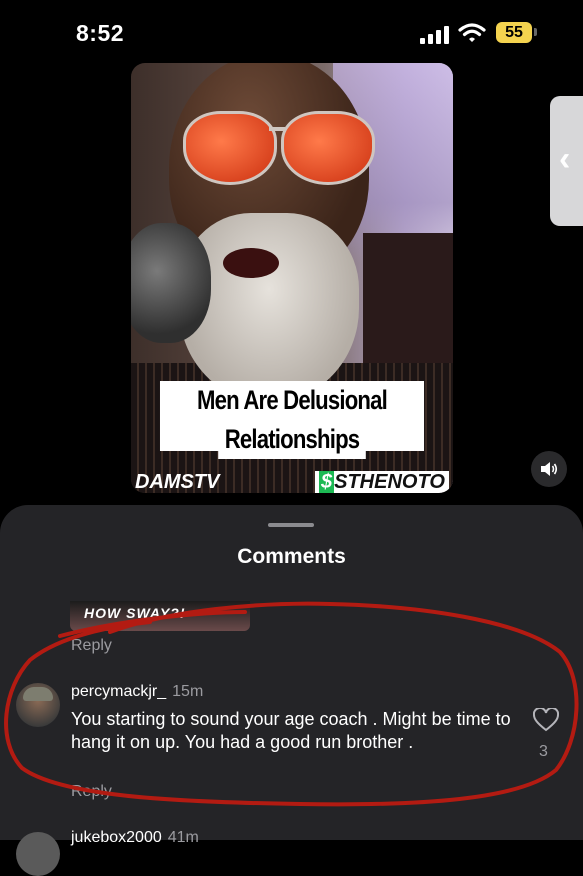  I want to click on speaker-icon, so click(549, 469).